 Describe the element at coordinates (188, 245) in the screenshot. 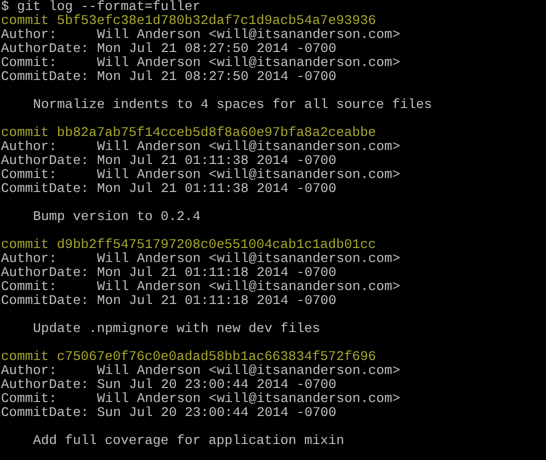

I see `commit-hash: commit d9bb2ff54751797208c0e551004cab1c1adb01cc` at that location.